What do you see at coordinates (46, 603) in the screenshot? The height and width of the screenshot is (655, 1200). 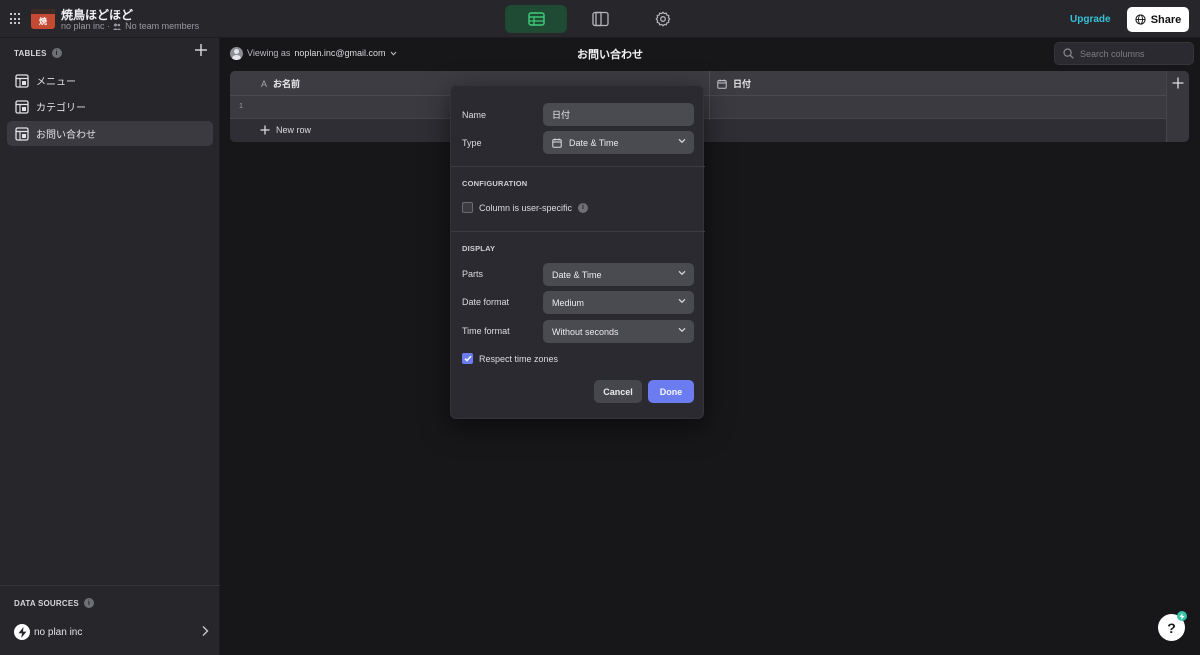 I see `data-sources-heading-label: DATA SOURCES` at bounding box center [46, 603].